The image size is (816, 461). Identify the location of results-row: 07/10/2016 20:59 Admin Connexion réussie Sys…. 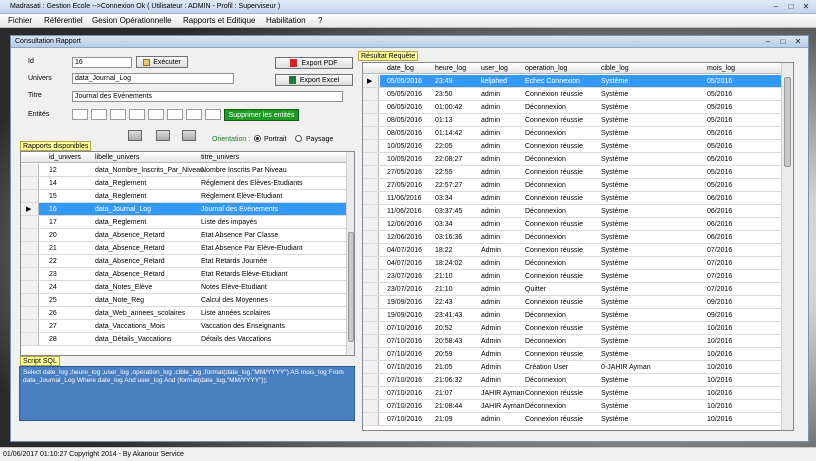
(573, 354).